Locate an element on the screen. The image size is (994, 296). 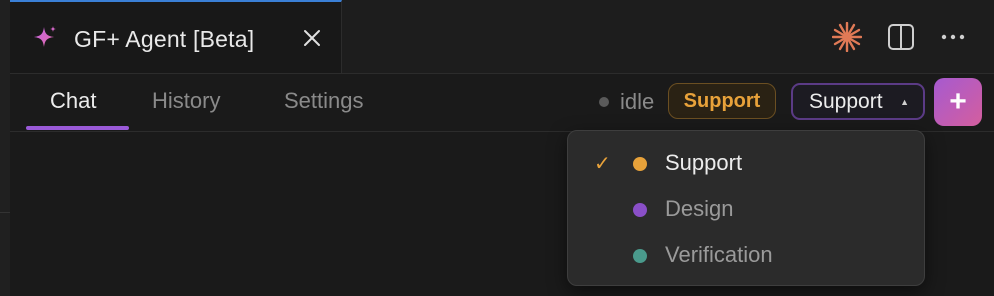
left-gutter is located at coordinates (5, 148).